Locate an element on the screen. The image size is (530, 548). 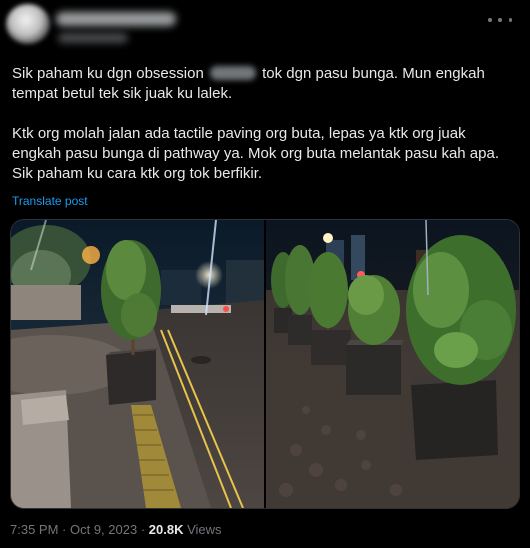
more-options-icon is located at coordinates (500, 20).